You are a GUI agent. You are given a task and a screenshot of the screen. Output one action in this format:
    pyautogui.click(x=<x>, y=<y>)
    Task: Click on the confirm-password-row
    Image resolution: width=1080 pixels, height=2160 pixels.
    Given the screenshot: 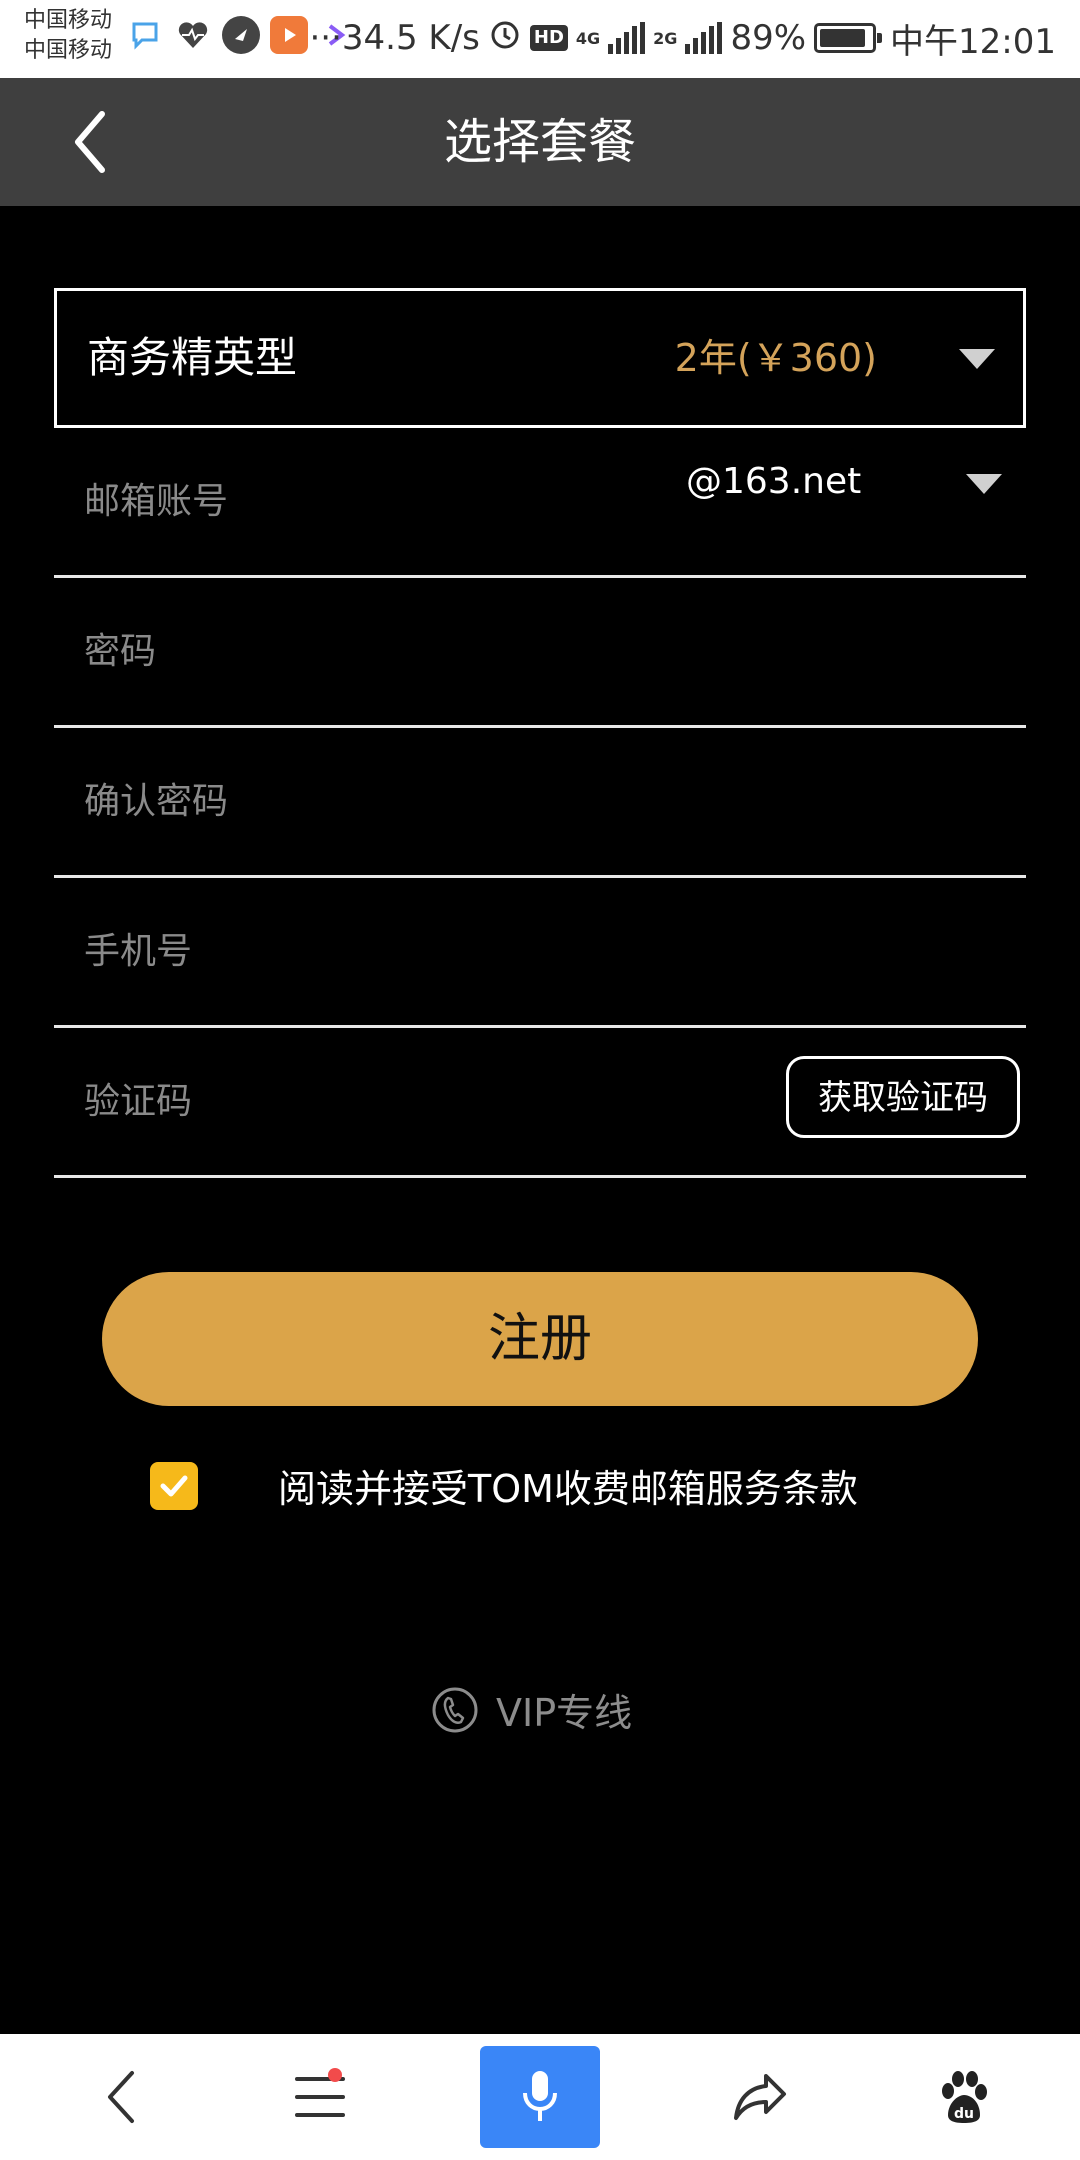 What is the action you would take?
    pyautogui.click(x=540, y=803)
    